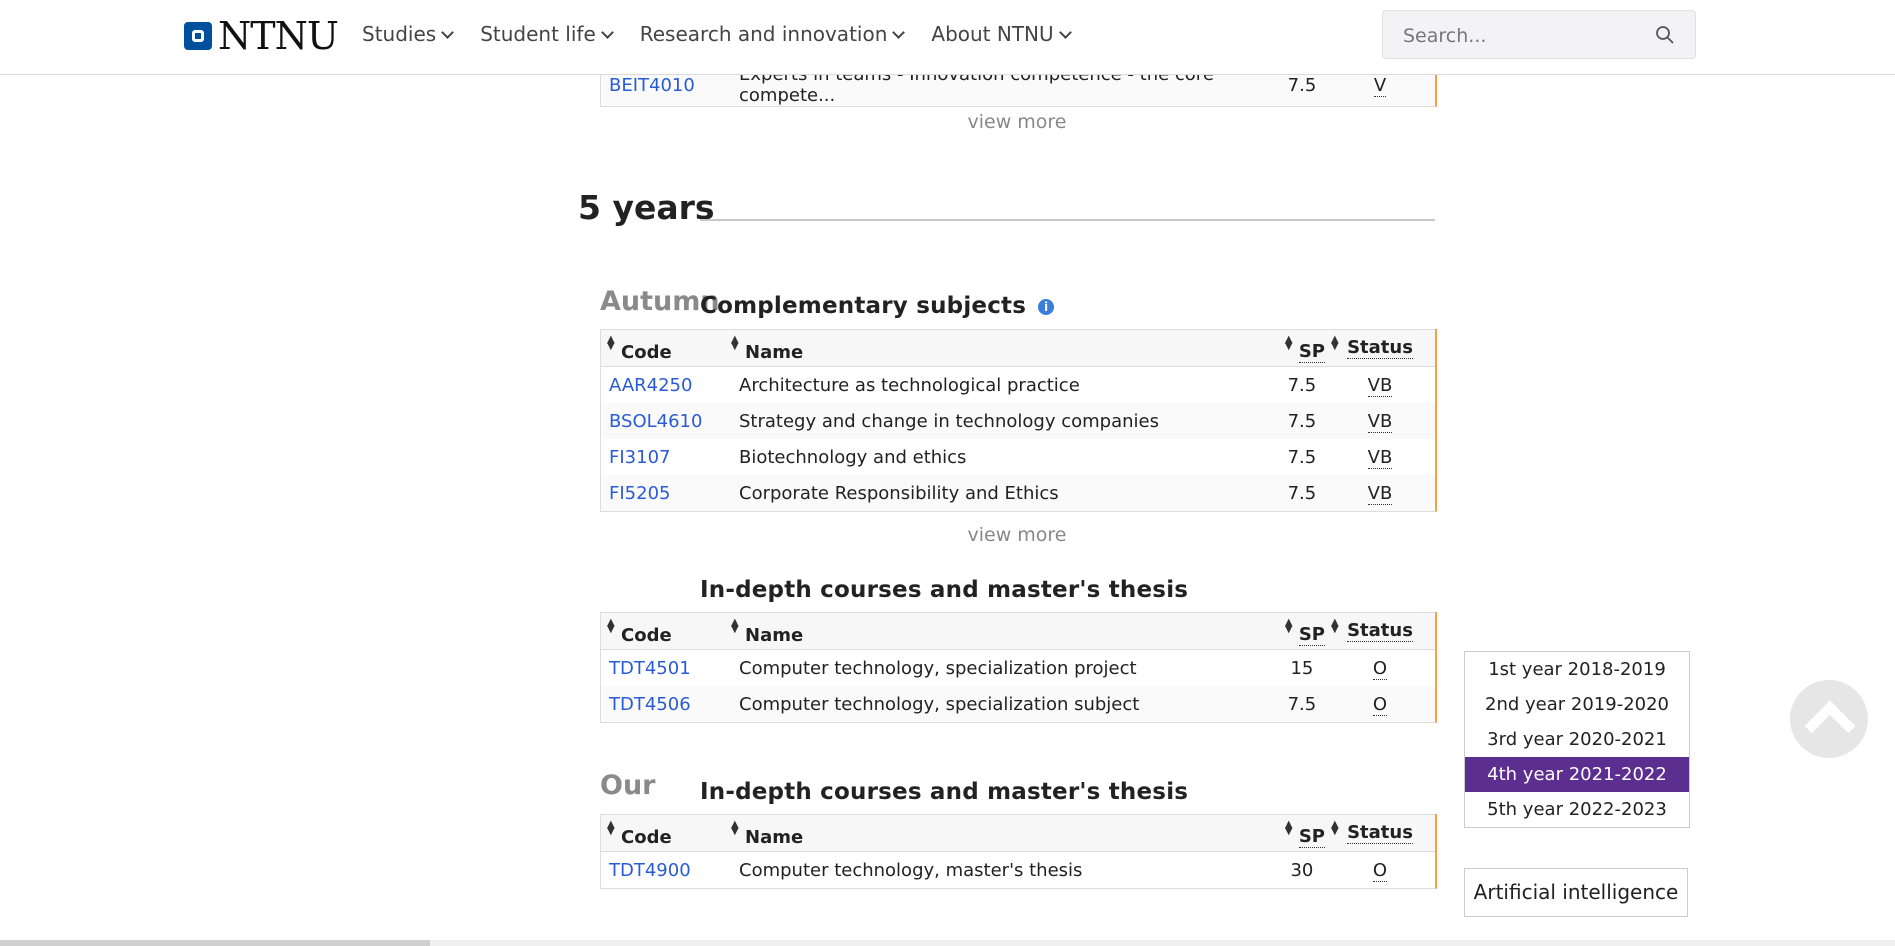 This screenshot has width=1895, height=946. I want to click on course-name: Architecture as technological practice, so click(909, 385).